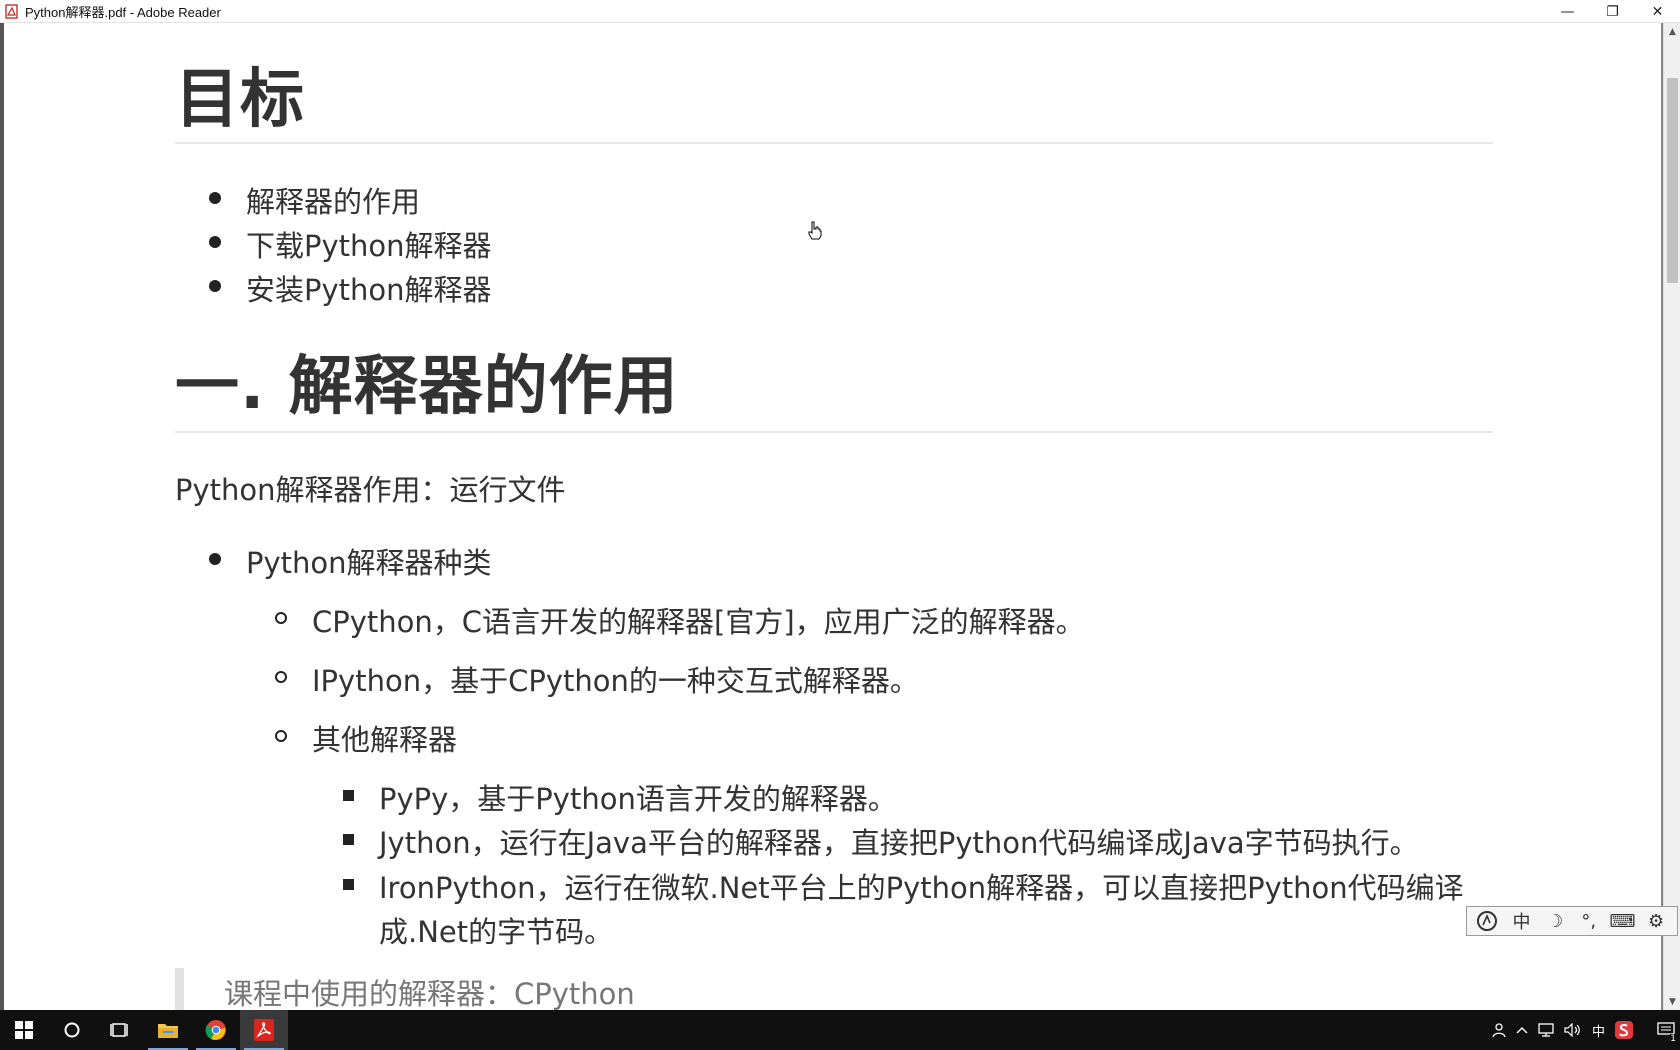 The image size is (1680, 1050). What do you see at coordinates (840, 1030) in the screenshot?
I see `taskbar: 中 1` at bounding box center [840, 1030].